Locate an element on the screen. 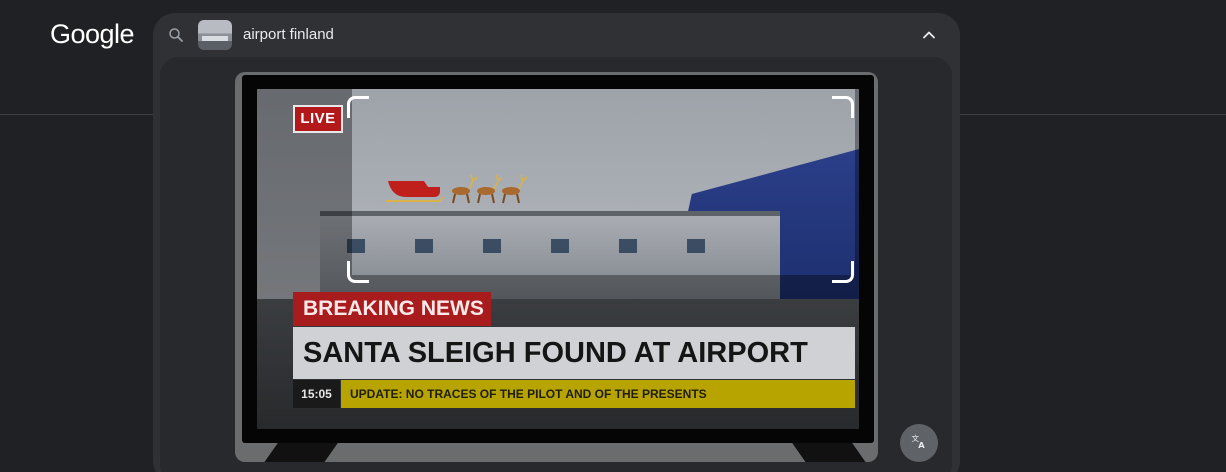  svg-text: A is located at coordinates (921, 444).